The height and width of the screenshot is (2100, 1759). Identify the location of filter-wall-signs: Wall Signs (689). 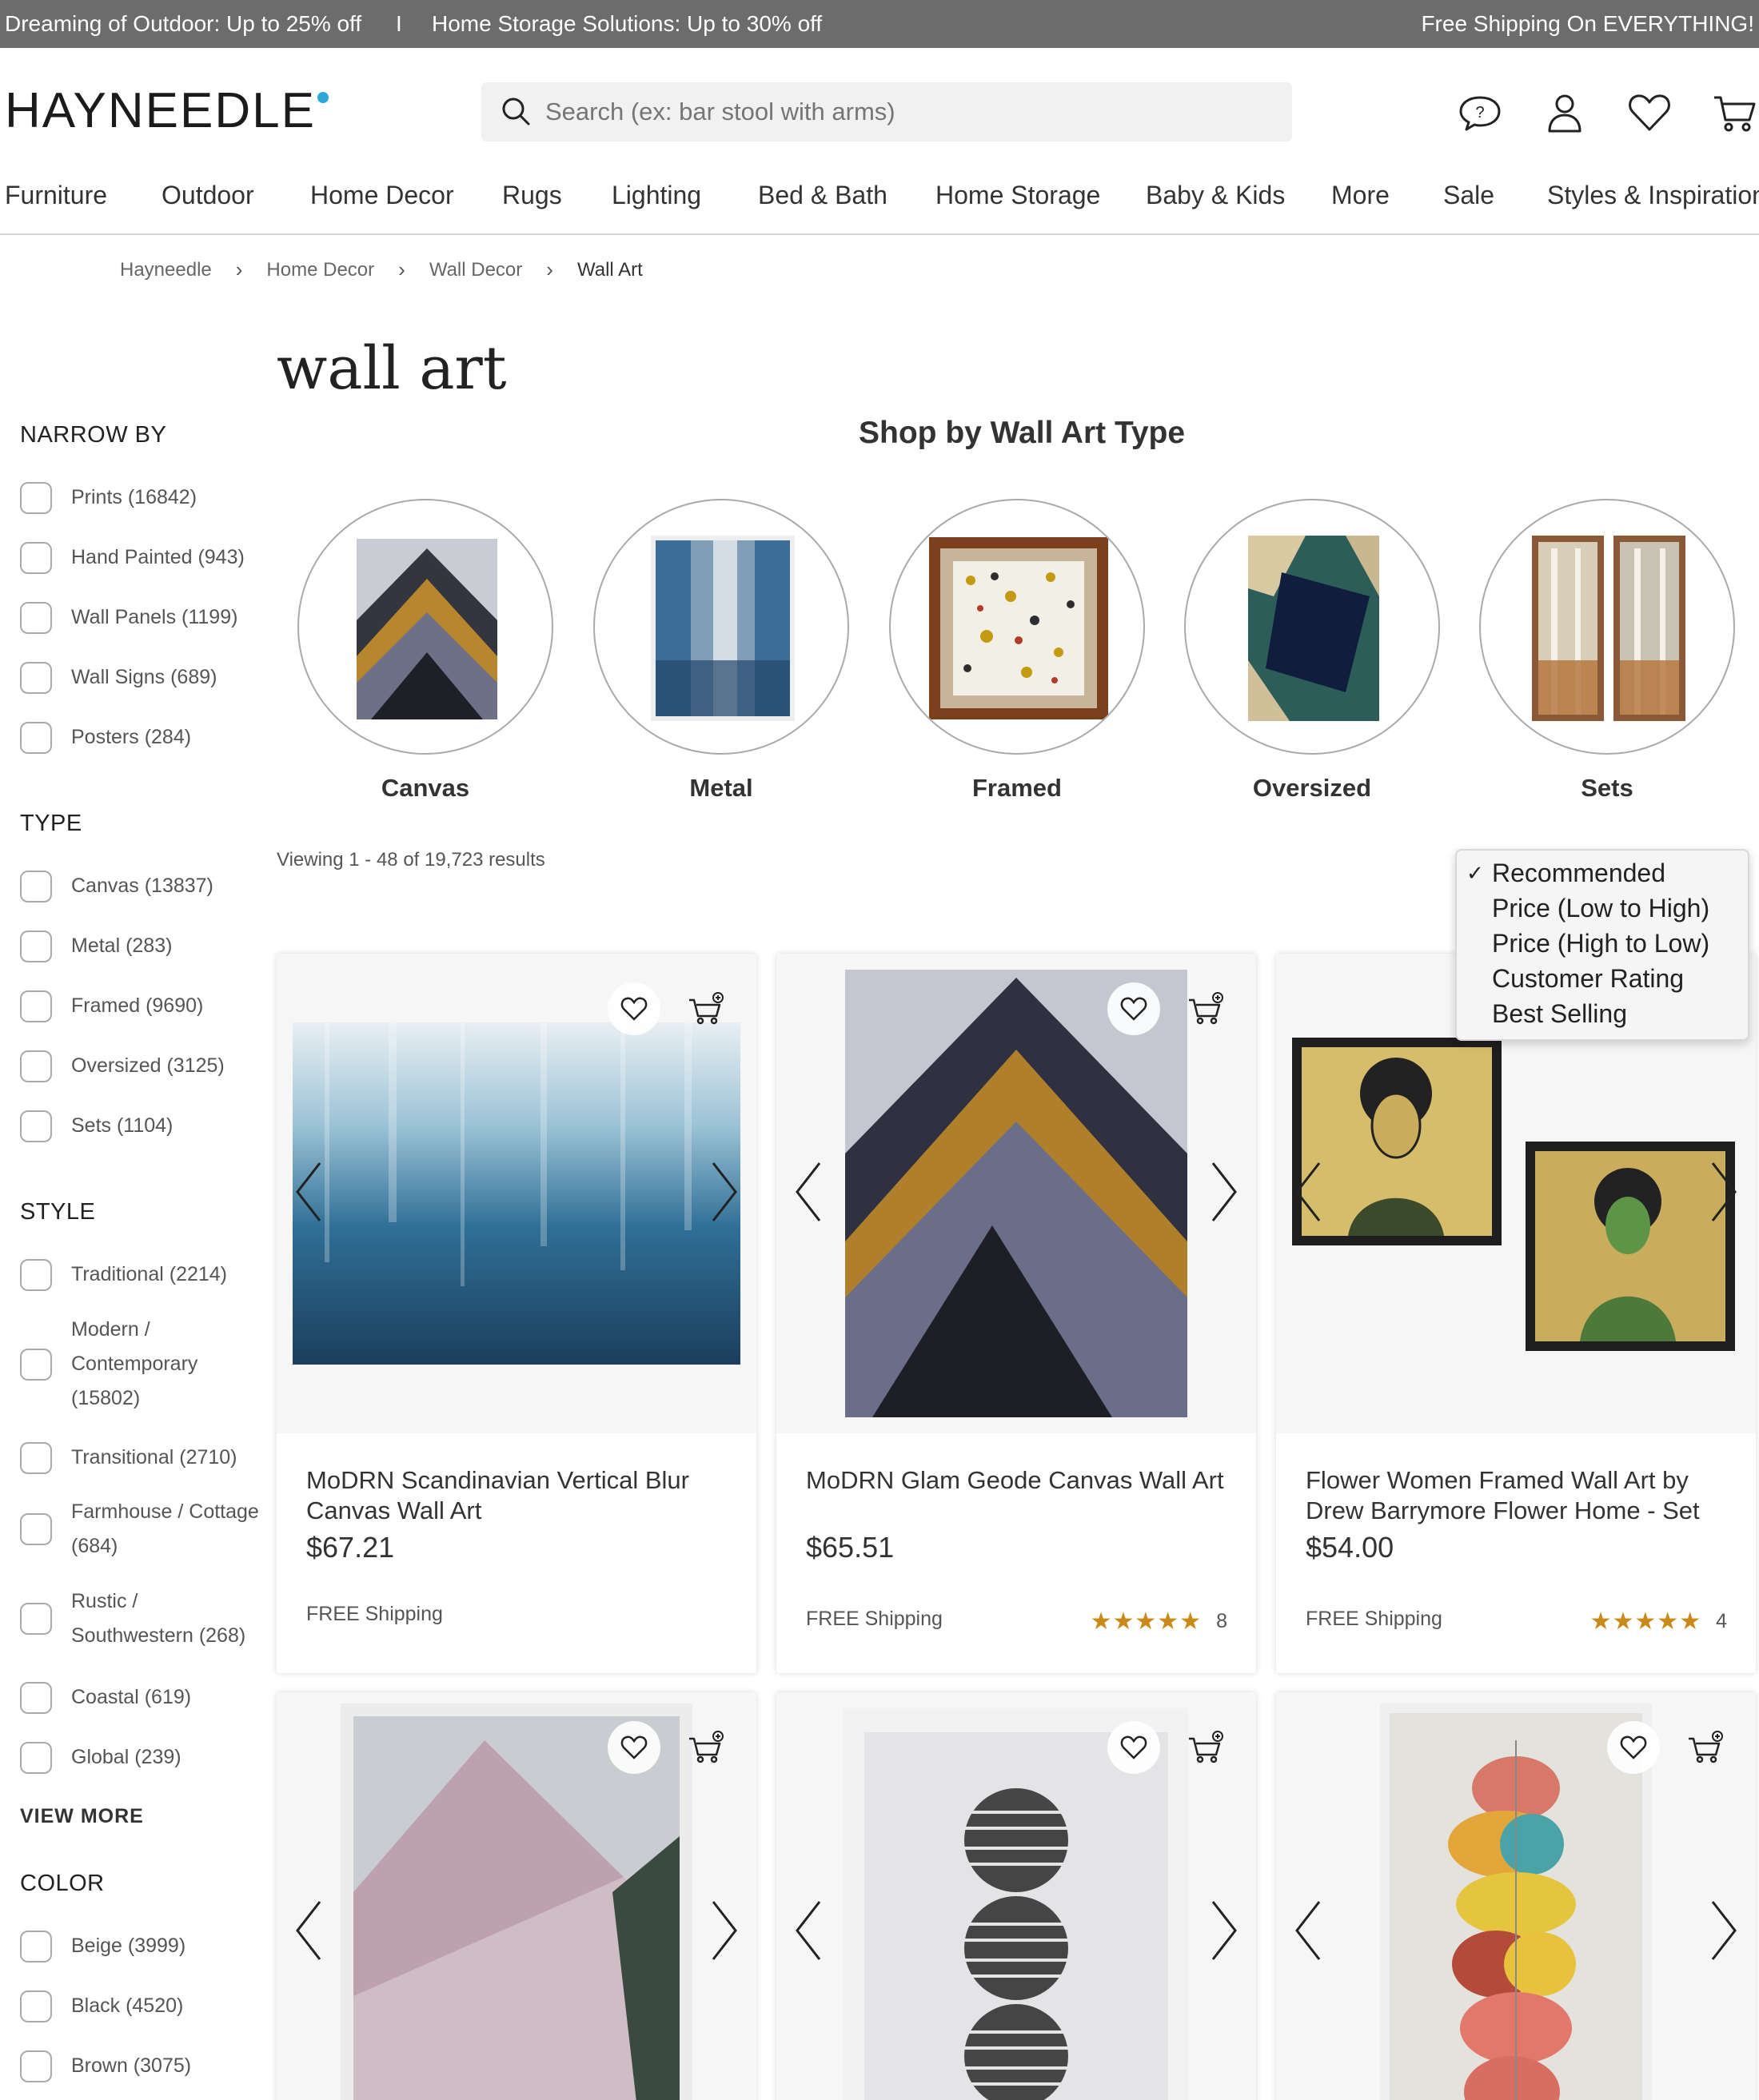
(146, 677).